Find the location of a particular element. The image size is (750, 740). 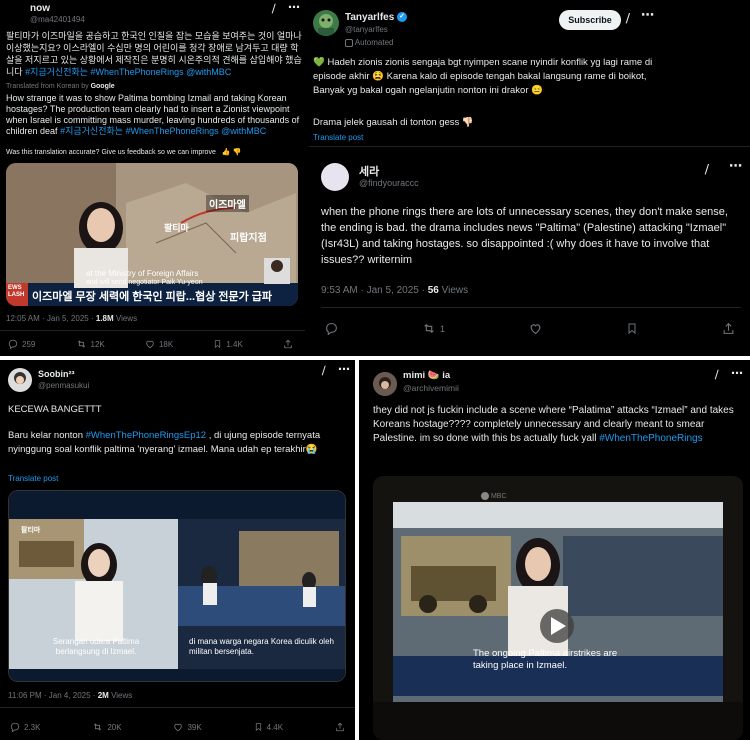

bot-icon is located at coordinates (349, 42).